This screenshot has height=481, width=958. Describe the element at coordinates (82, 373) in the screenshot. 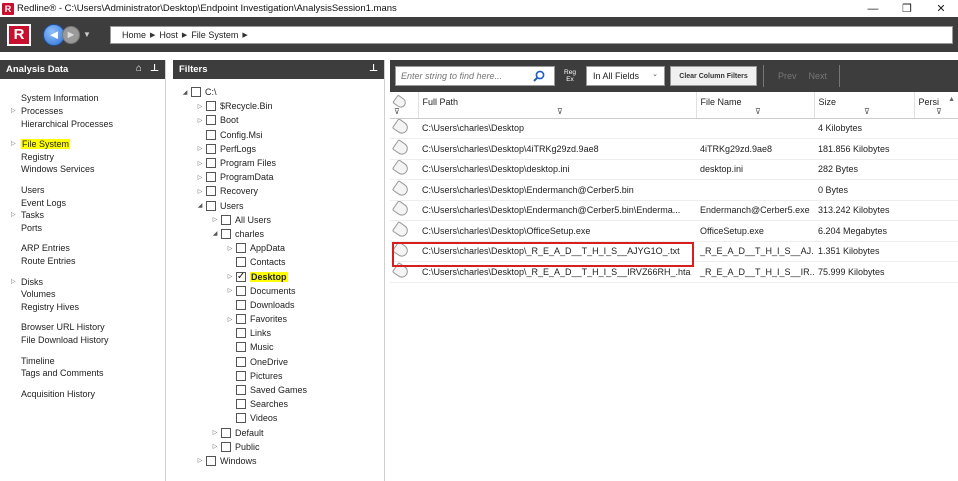

I see `nav-item-tags-and-comments: Tags and Comments` at that location.